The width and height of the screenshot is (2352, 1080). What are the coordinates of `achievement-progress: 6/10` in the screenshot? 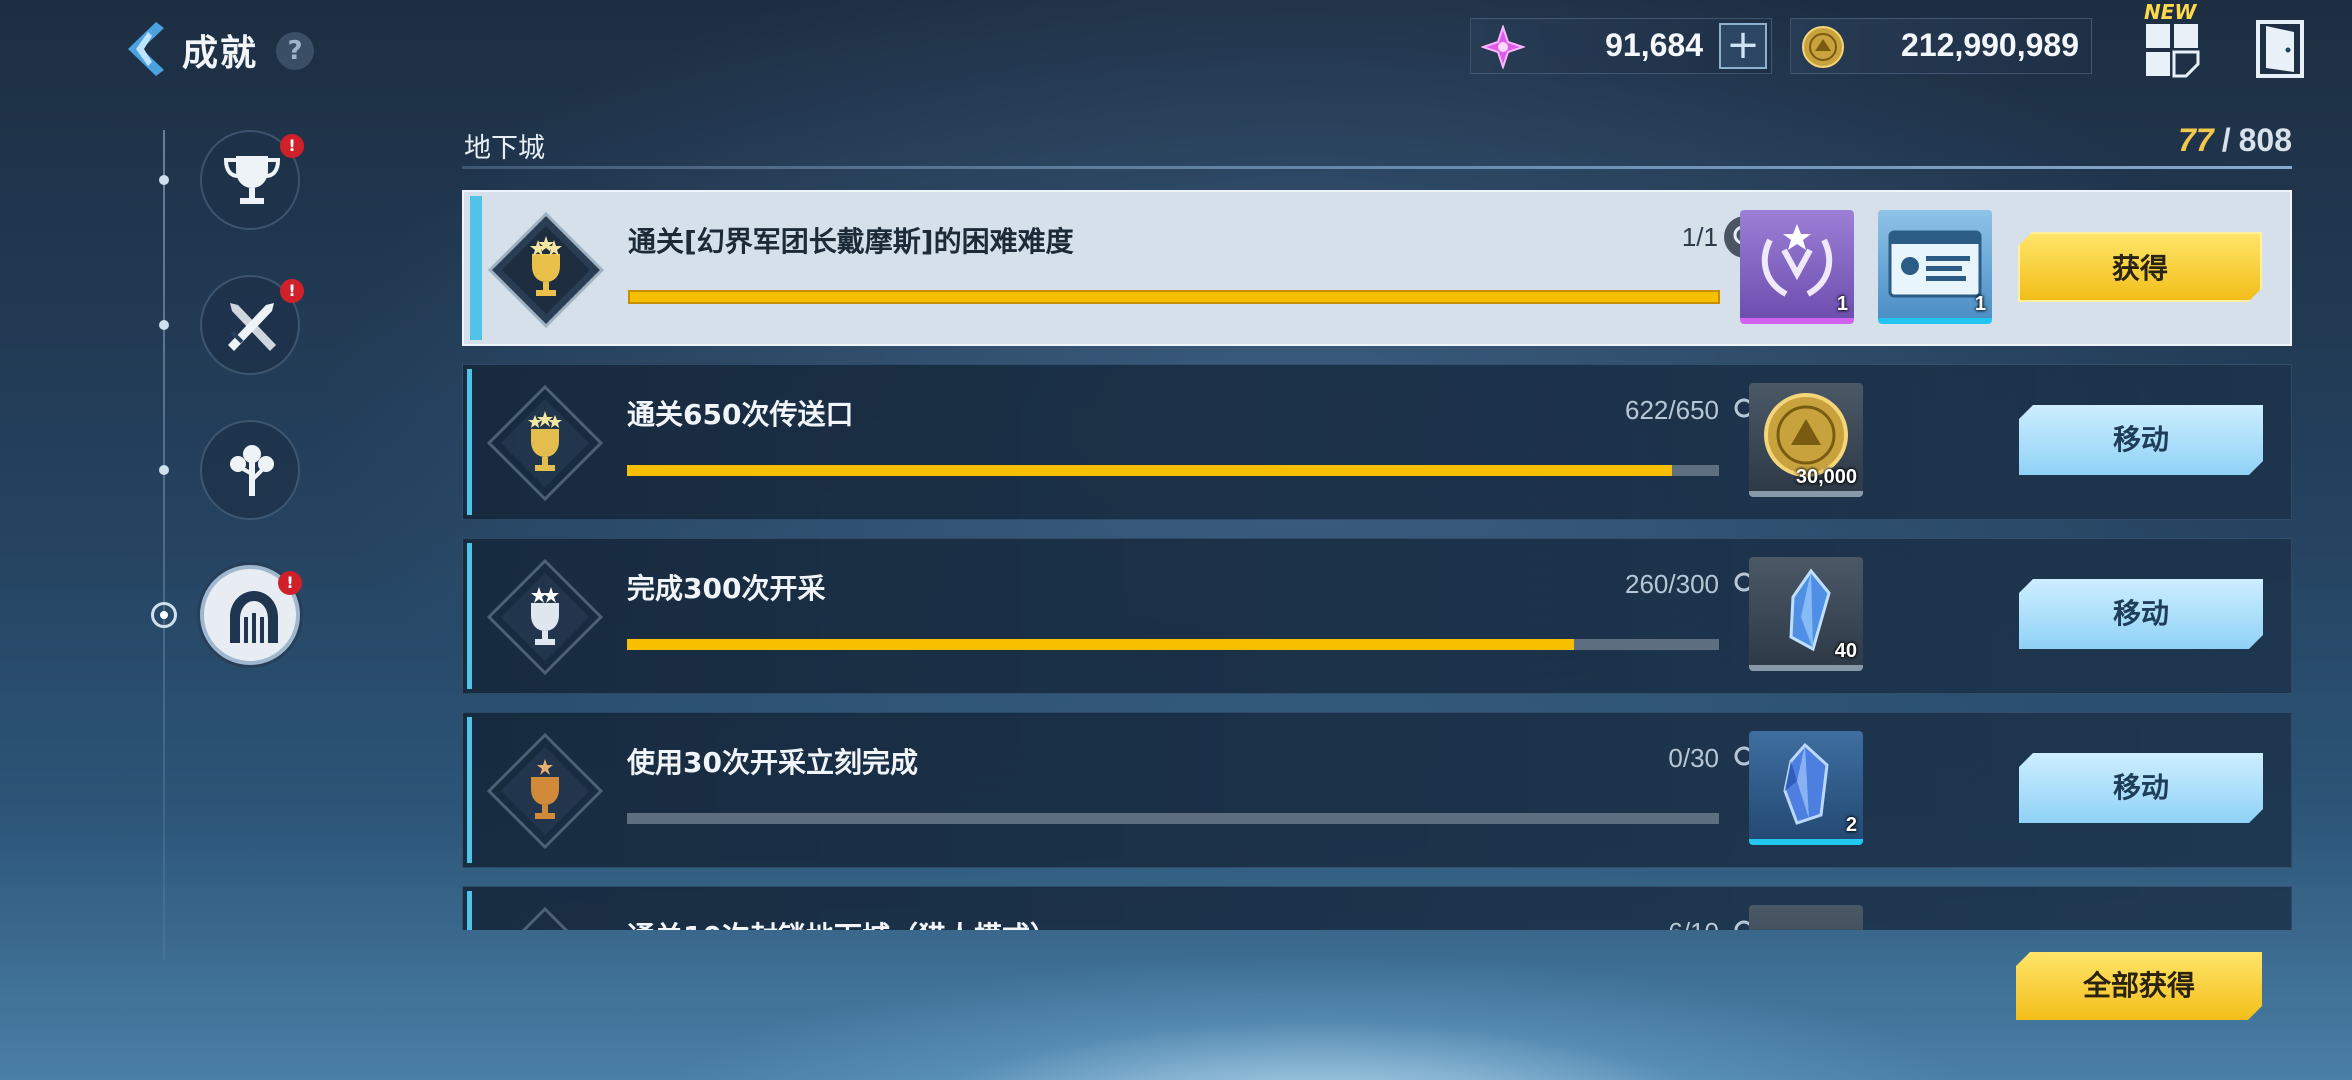 It's located at (1693, 923).